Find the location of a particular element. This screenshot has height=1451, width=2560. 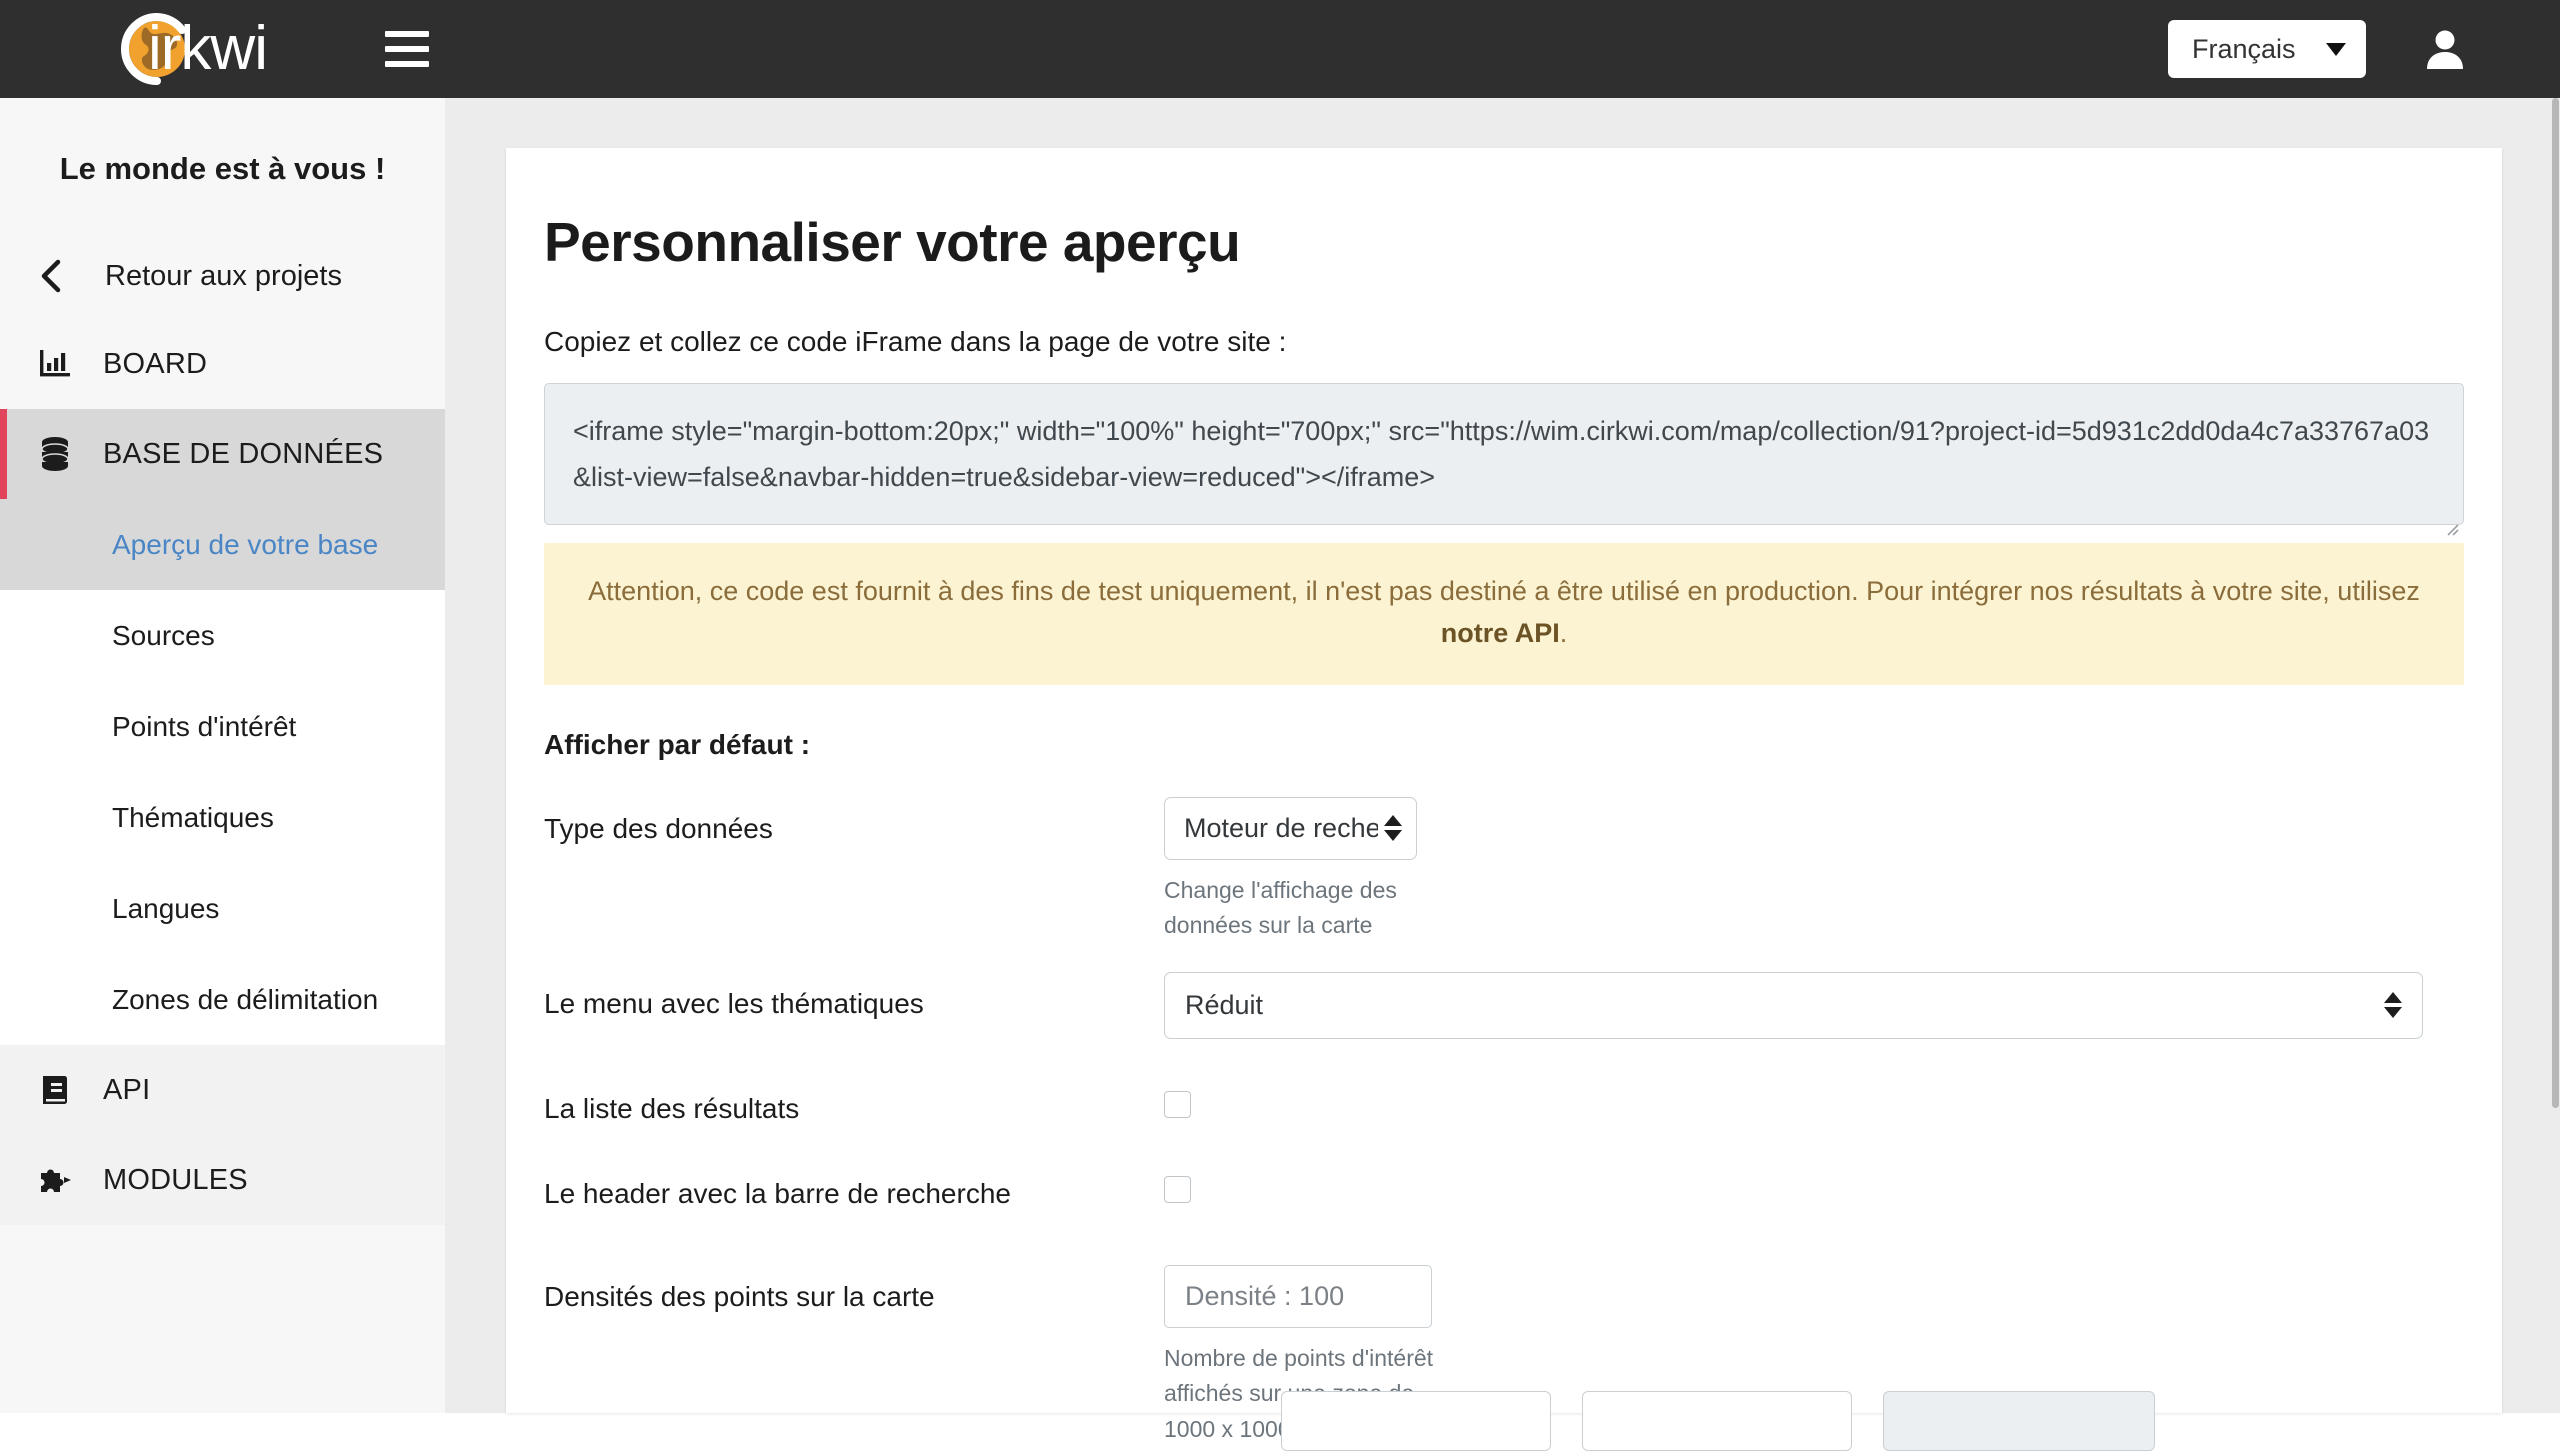

sidebar-scrollbar is located at coordinates (2555, 603).